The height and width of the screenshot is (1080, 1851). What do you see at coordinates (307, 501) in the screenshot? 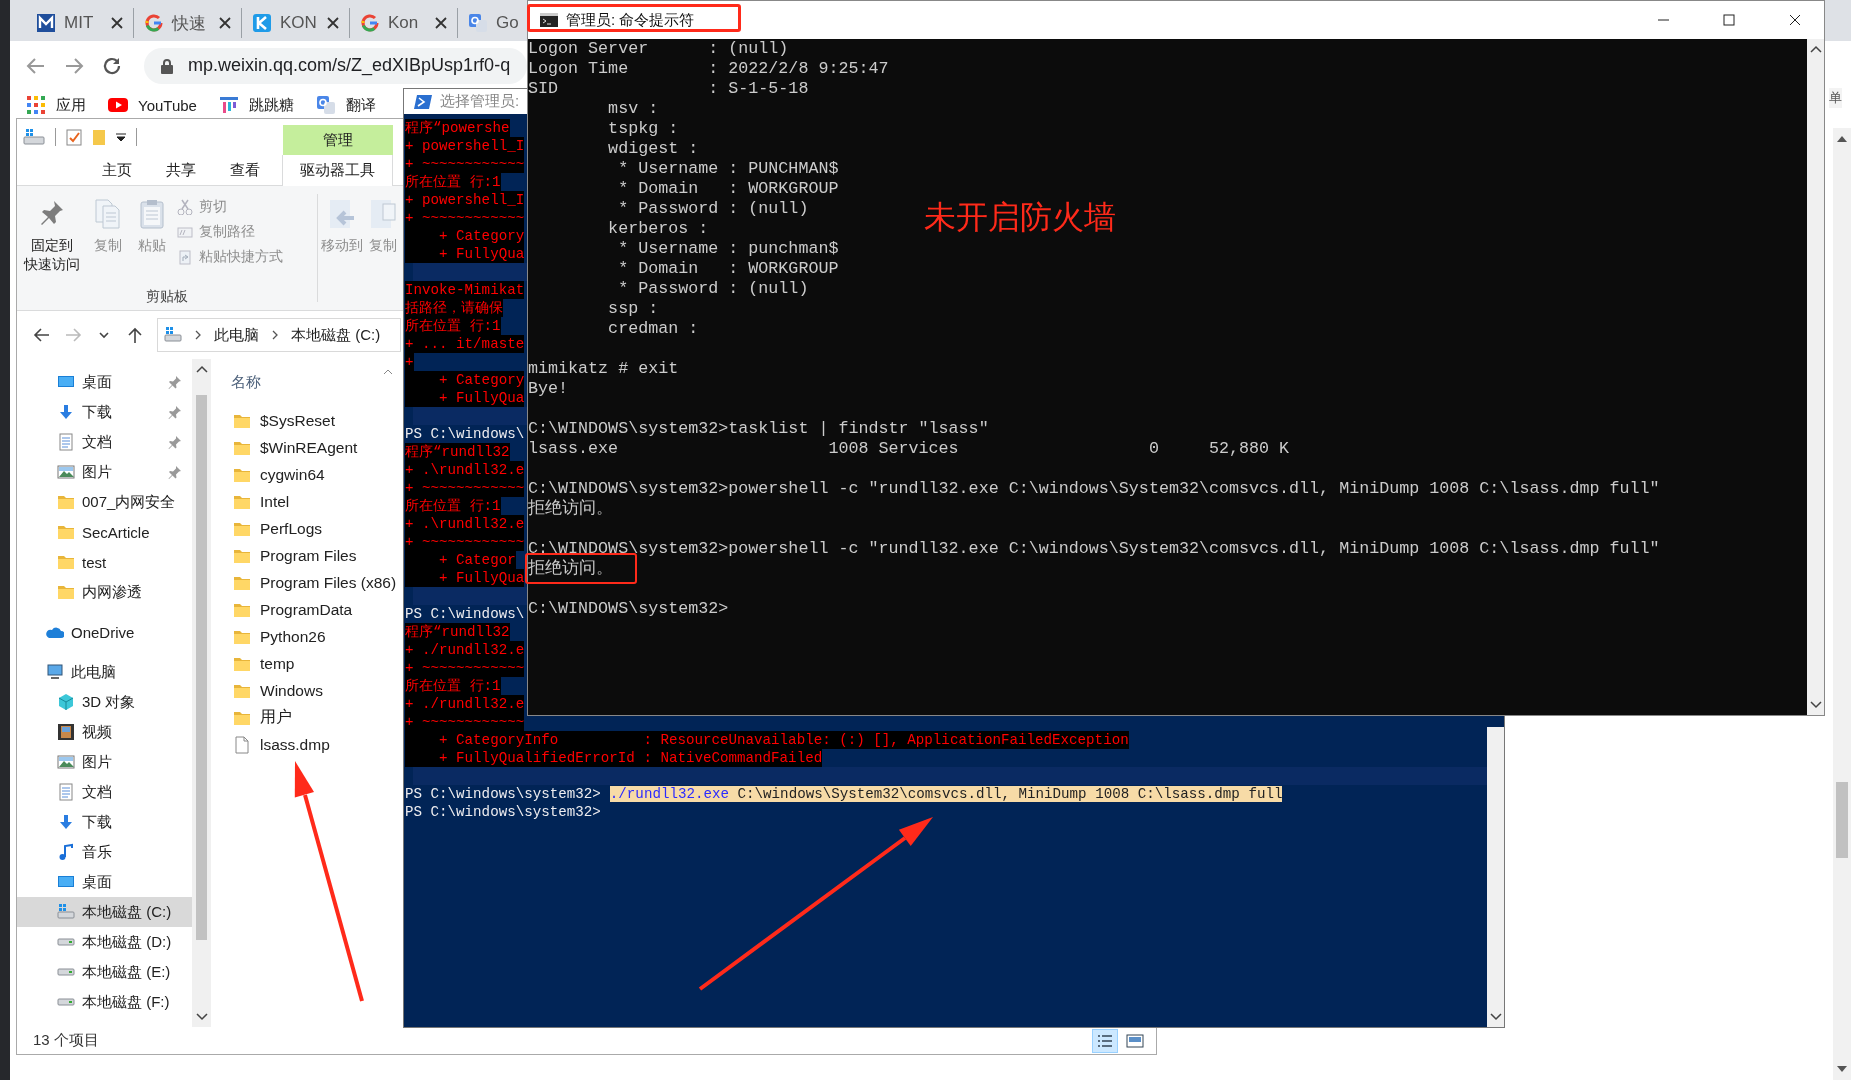
I see `file-item: Intel` at bounding box center [307, 501].